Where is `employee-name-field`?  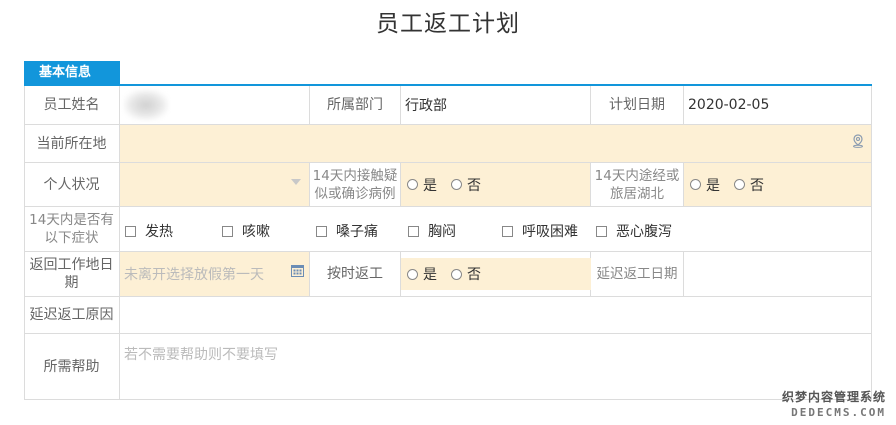 employee-name-field is located at coordinates (215, 105).